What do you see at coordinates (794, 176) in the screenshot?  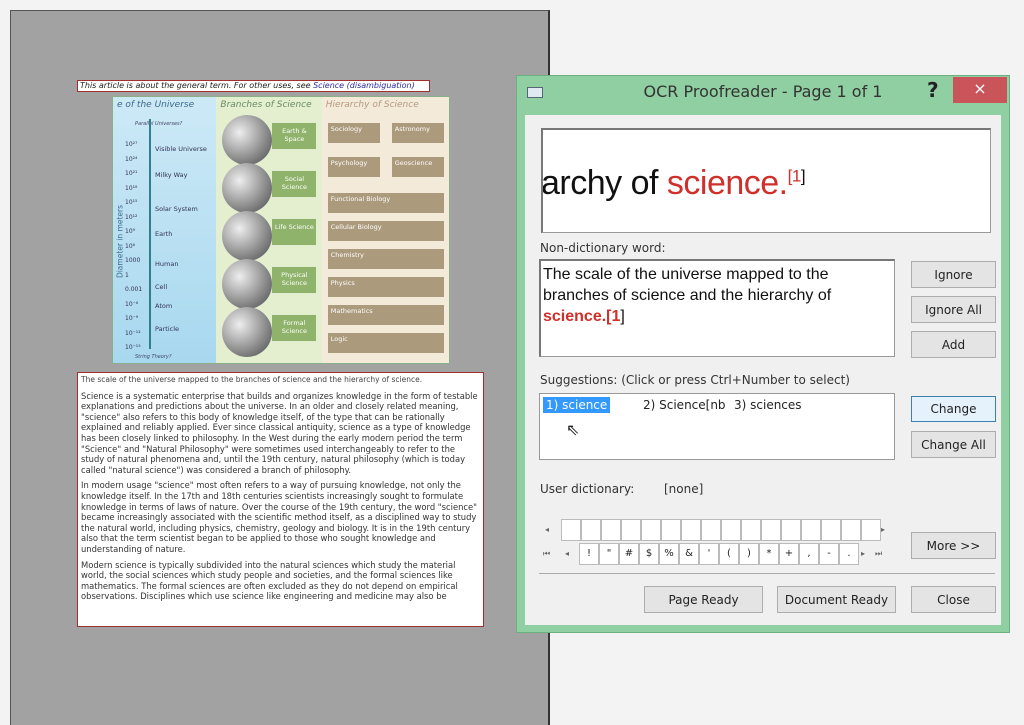 I see `preview-ref: [1` at bounding box center [794, 176].